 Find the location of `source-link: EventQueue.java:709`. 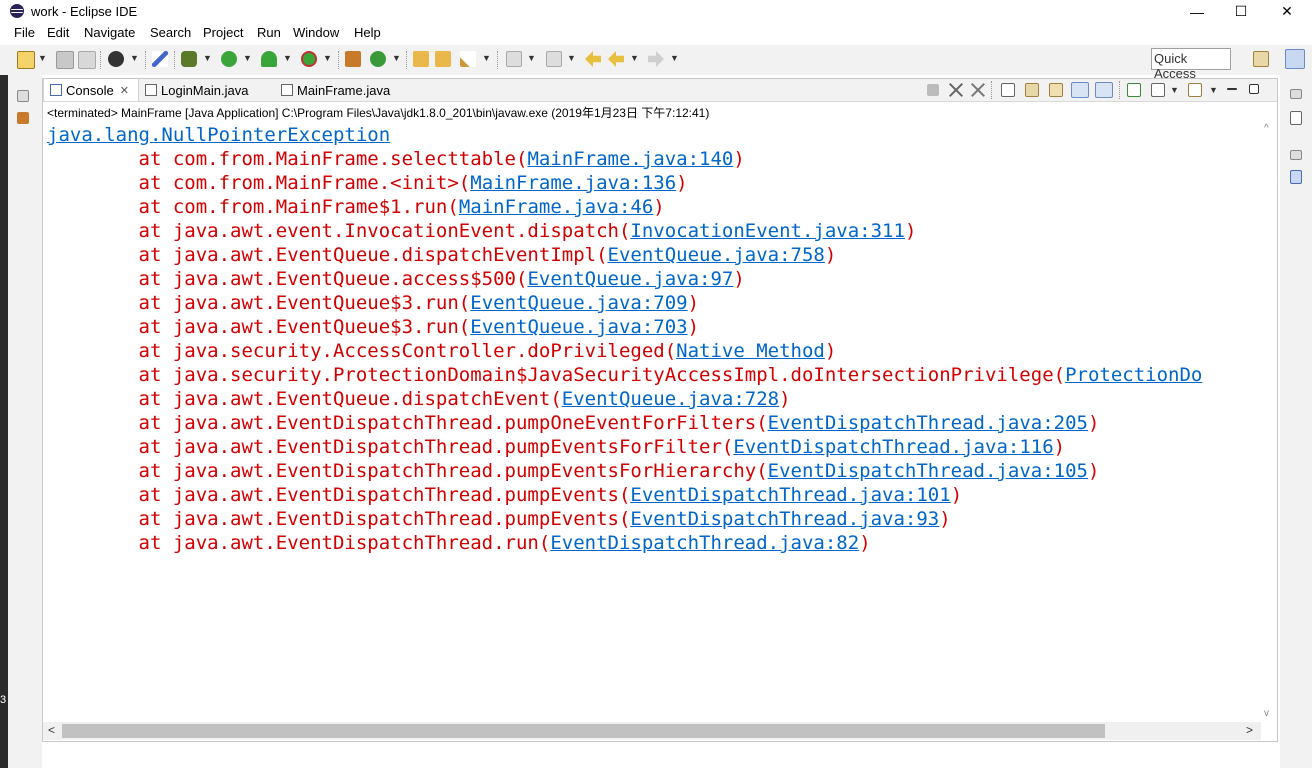

source-link: EventQueue.java:709 is located at coordinates (578, 303).